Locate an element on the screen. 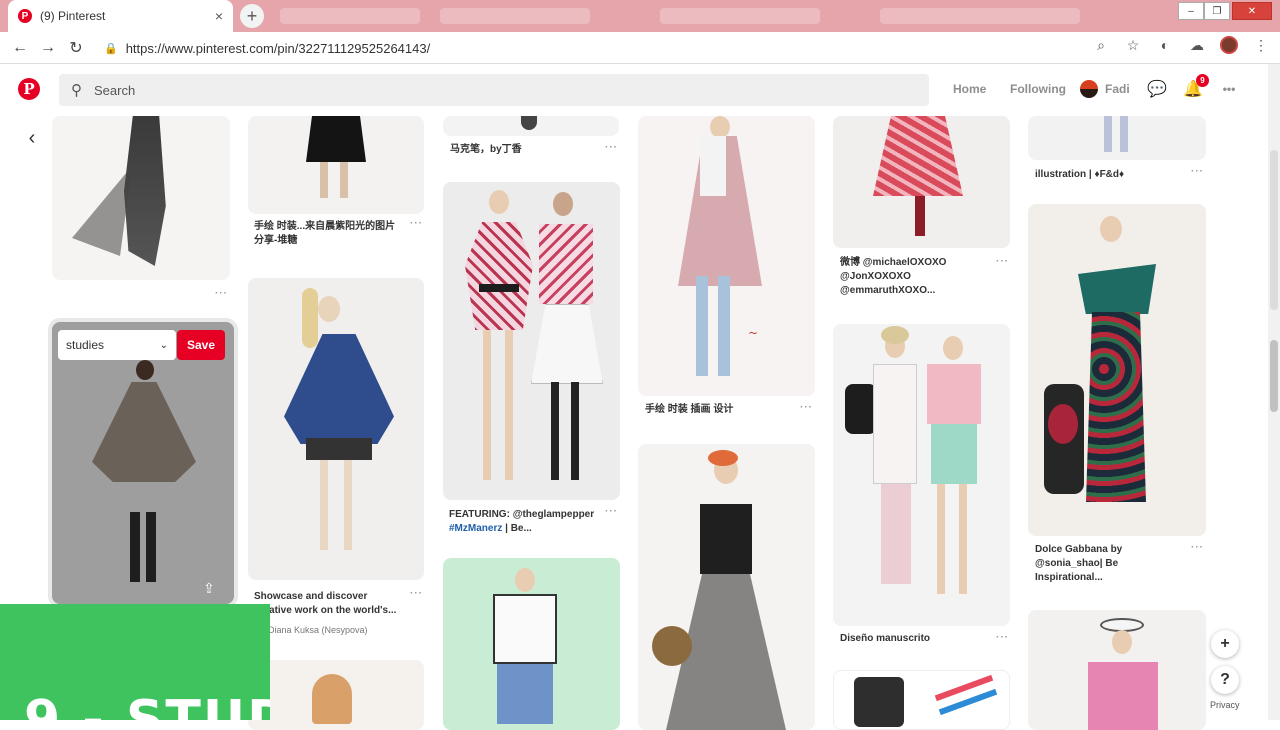 The height and width of the screenshot is (730, 1280). illustration-signature: ~ is located at coordinates (753, 333).